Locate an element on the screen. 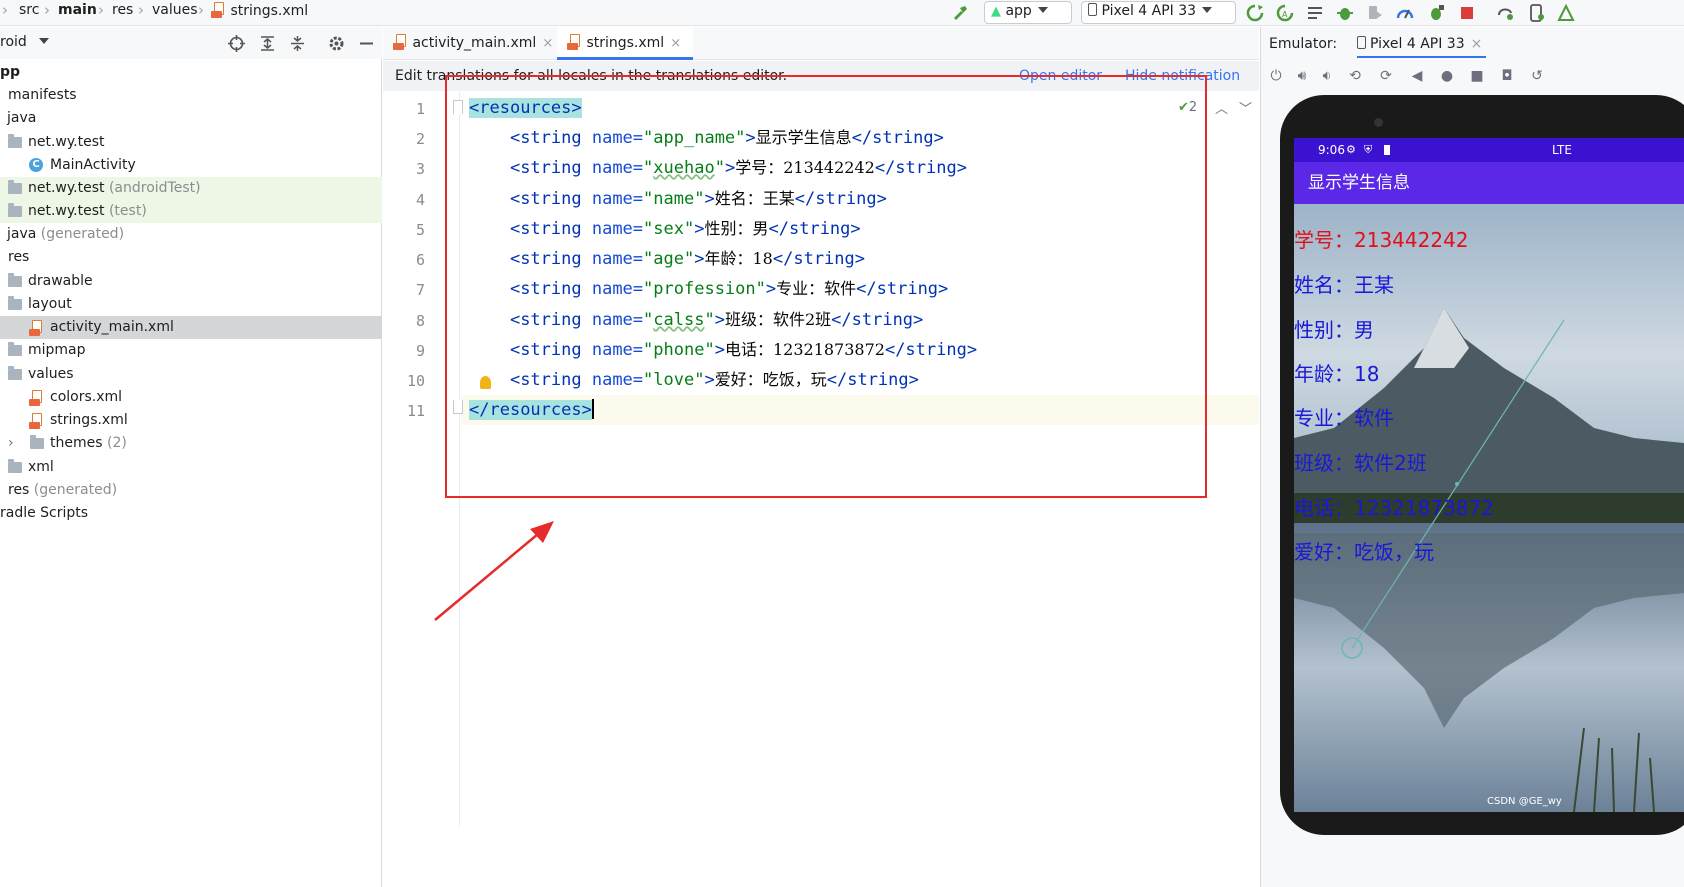 The height and width of the screenshot is (887, 1684). device-manager-icon is located at coordinates (1536, 13).